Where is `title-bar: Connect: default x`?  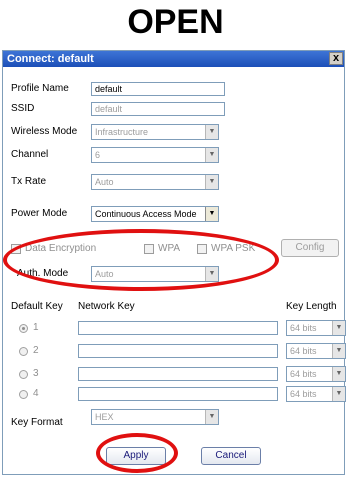 title-bar: Connect: default x is located at coordinates (173, 59).